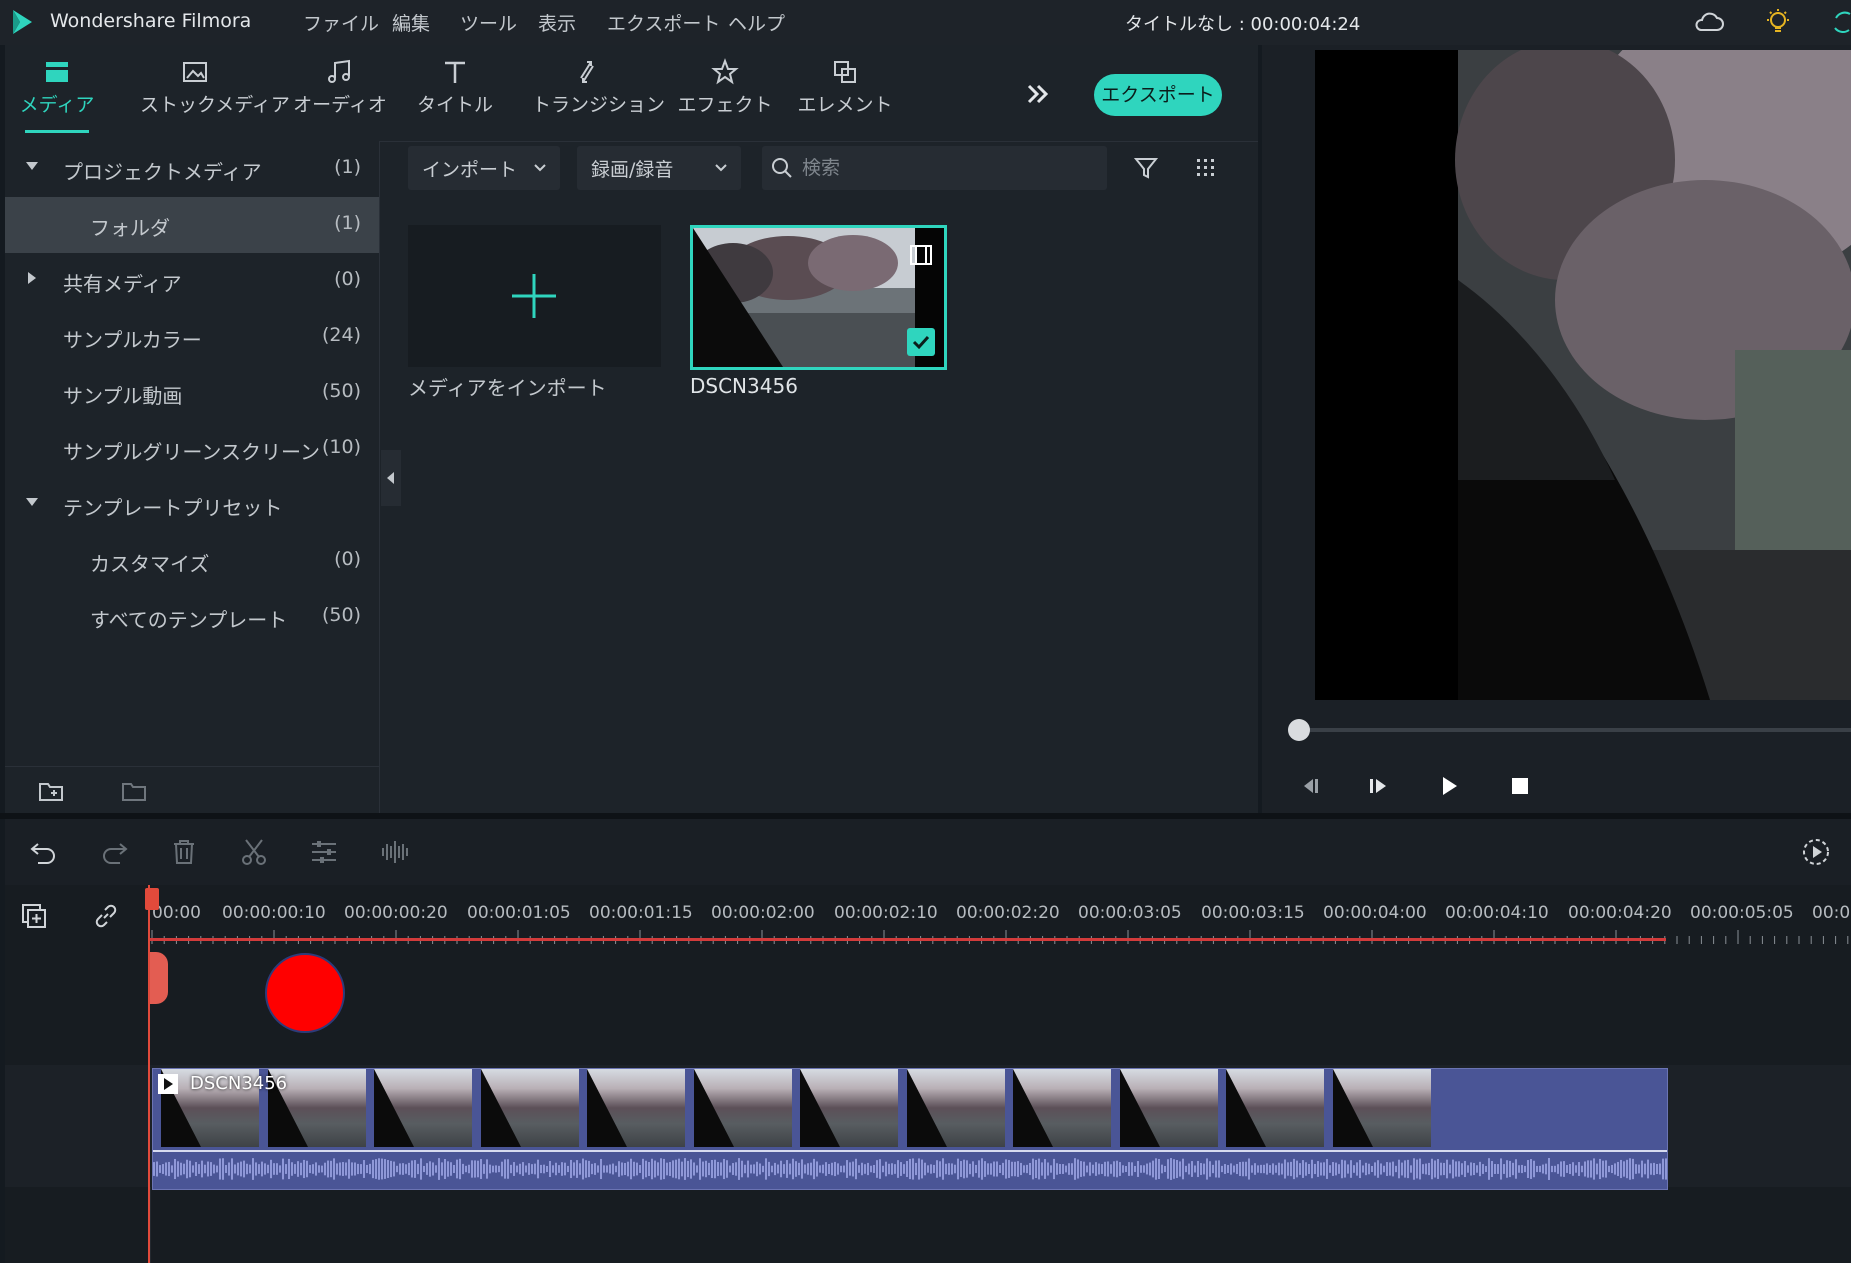  Describe the element at coordinates (744, 386) in the screenshot. I see `media-clip-name: DSCN3456` at that location.